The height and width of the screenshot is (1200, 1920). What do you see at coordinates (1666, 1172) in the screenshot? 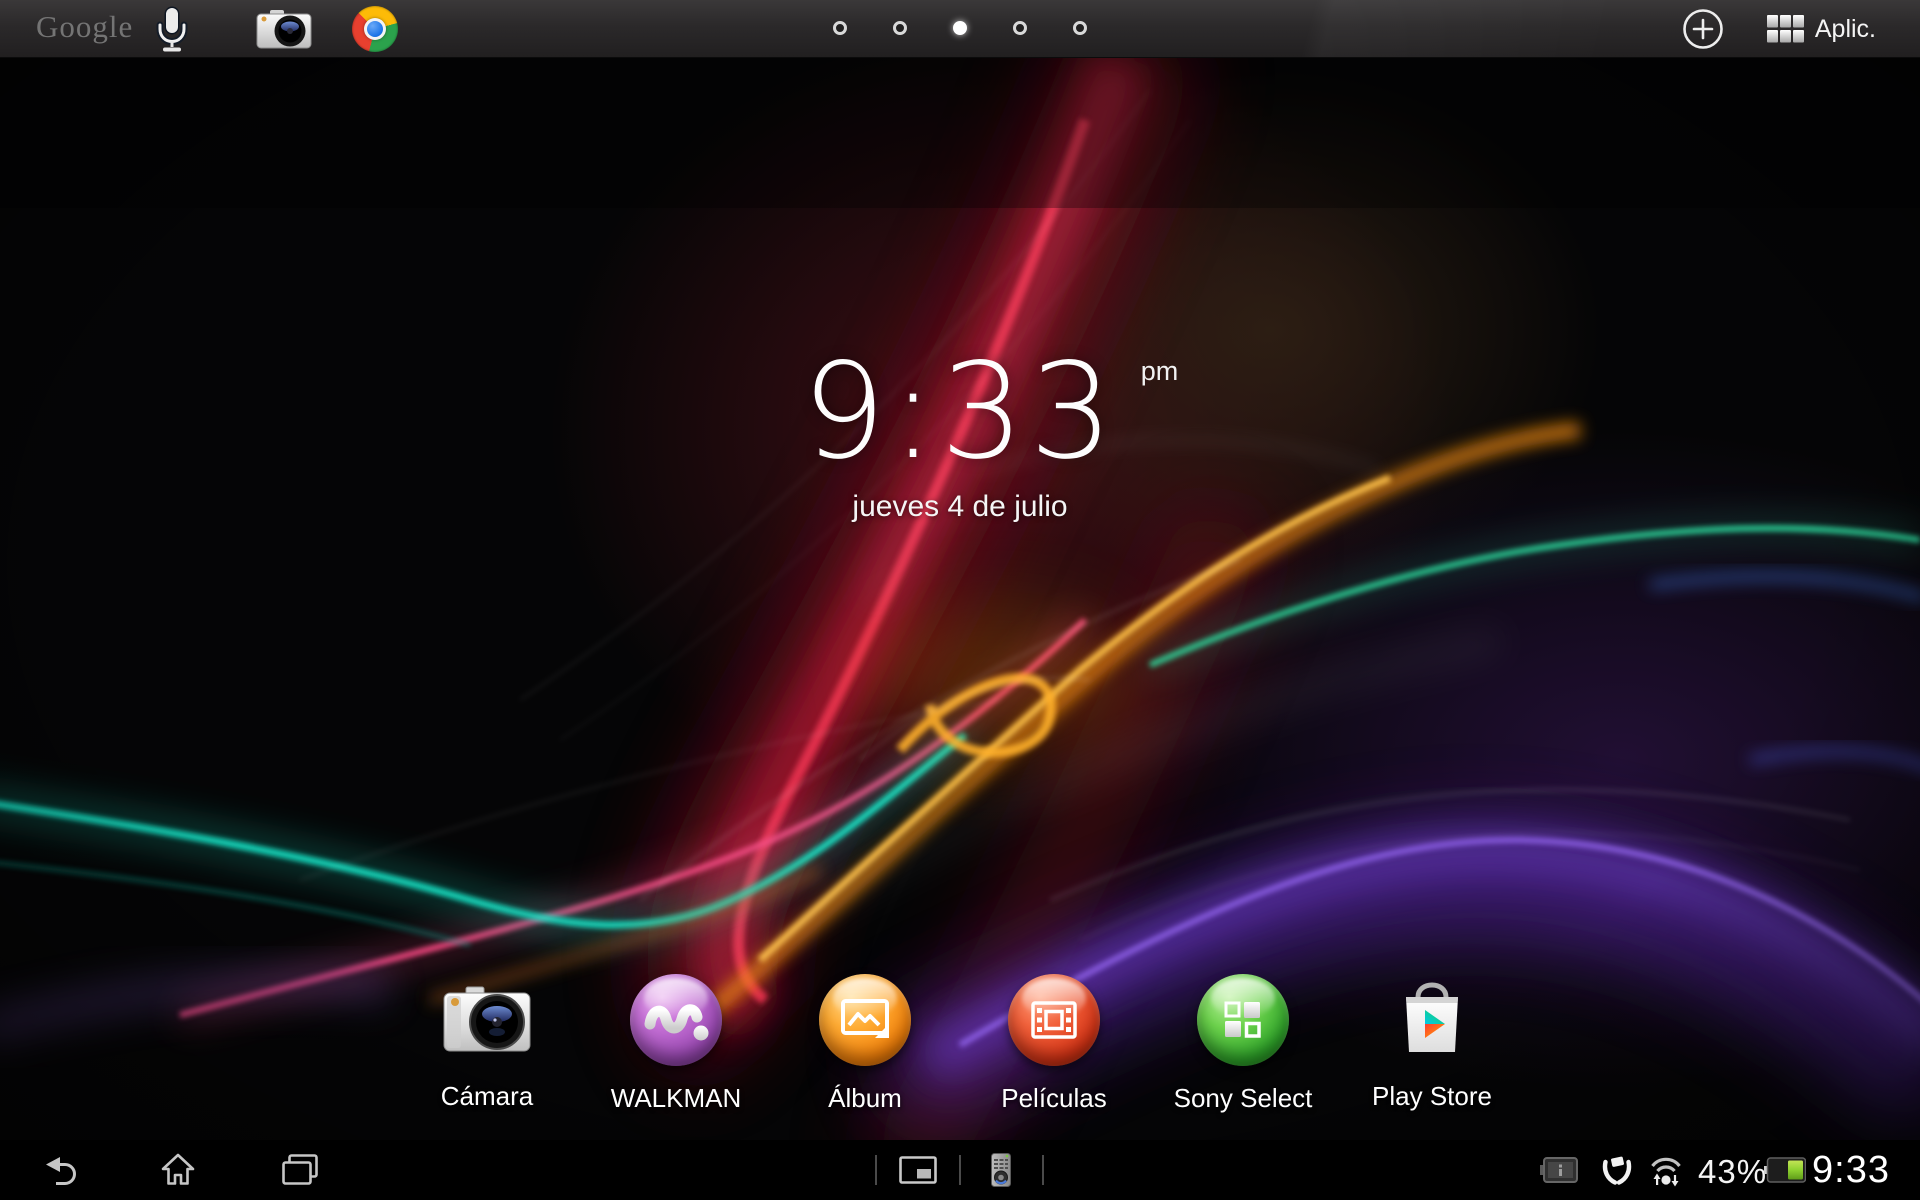
I see `wifi-activity-icon` at bounding box center [1666, 1172].